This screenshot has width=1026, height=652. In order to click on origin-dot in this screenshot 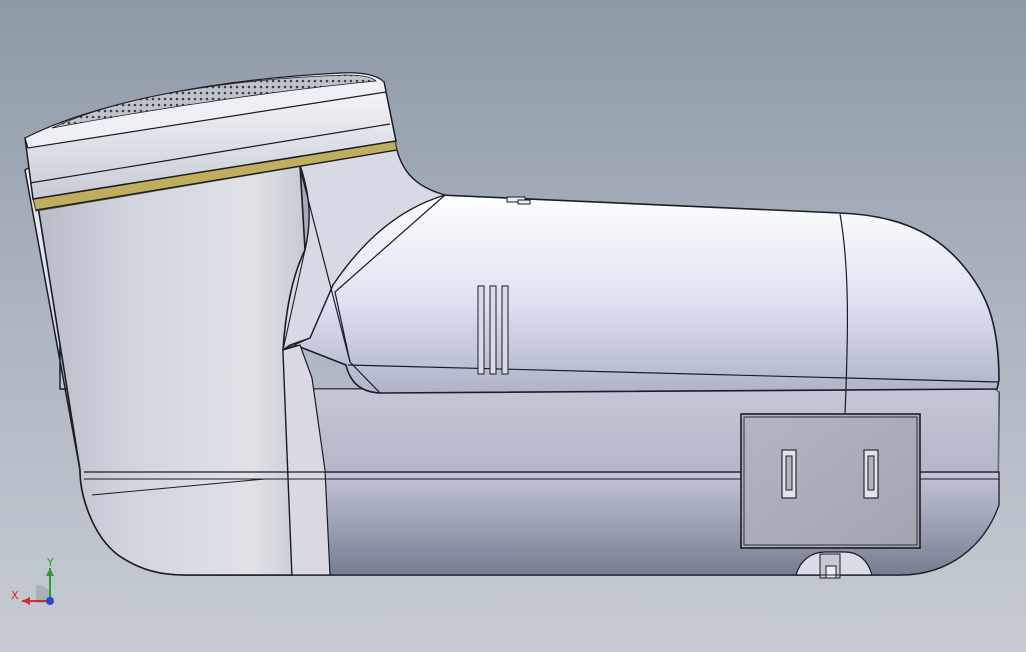, I will do `click(50, 601)`.